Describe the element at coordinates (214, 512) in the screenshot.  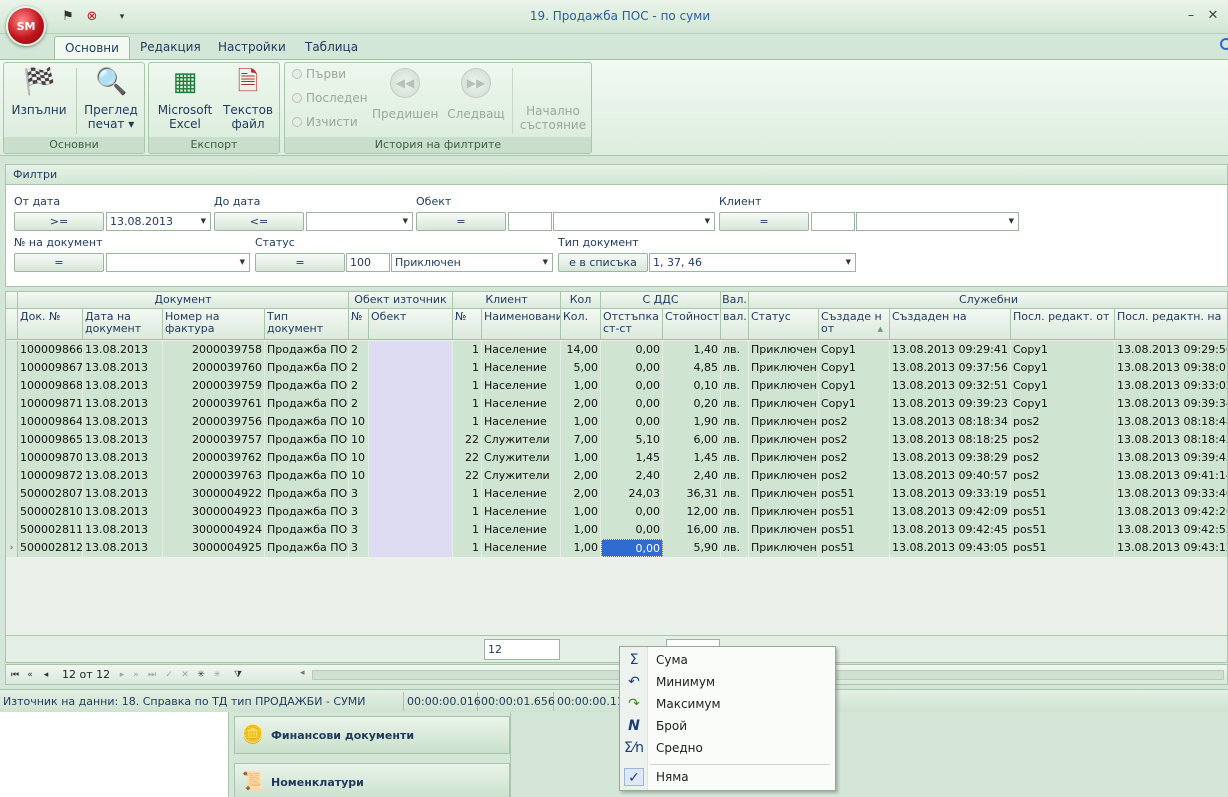
I see `cell-invoice-no: 3000004923` at that location.